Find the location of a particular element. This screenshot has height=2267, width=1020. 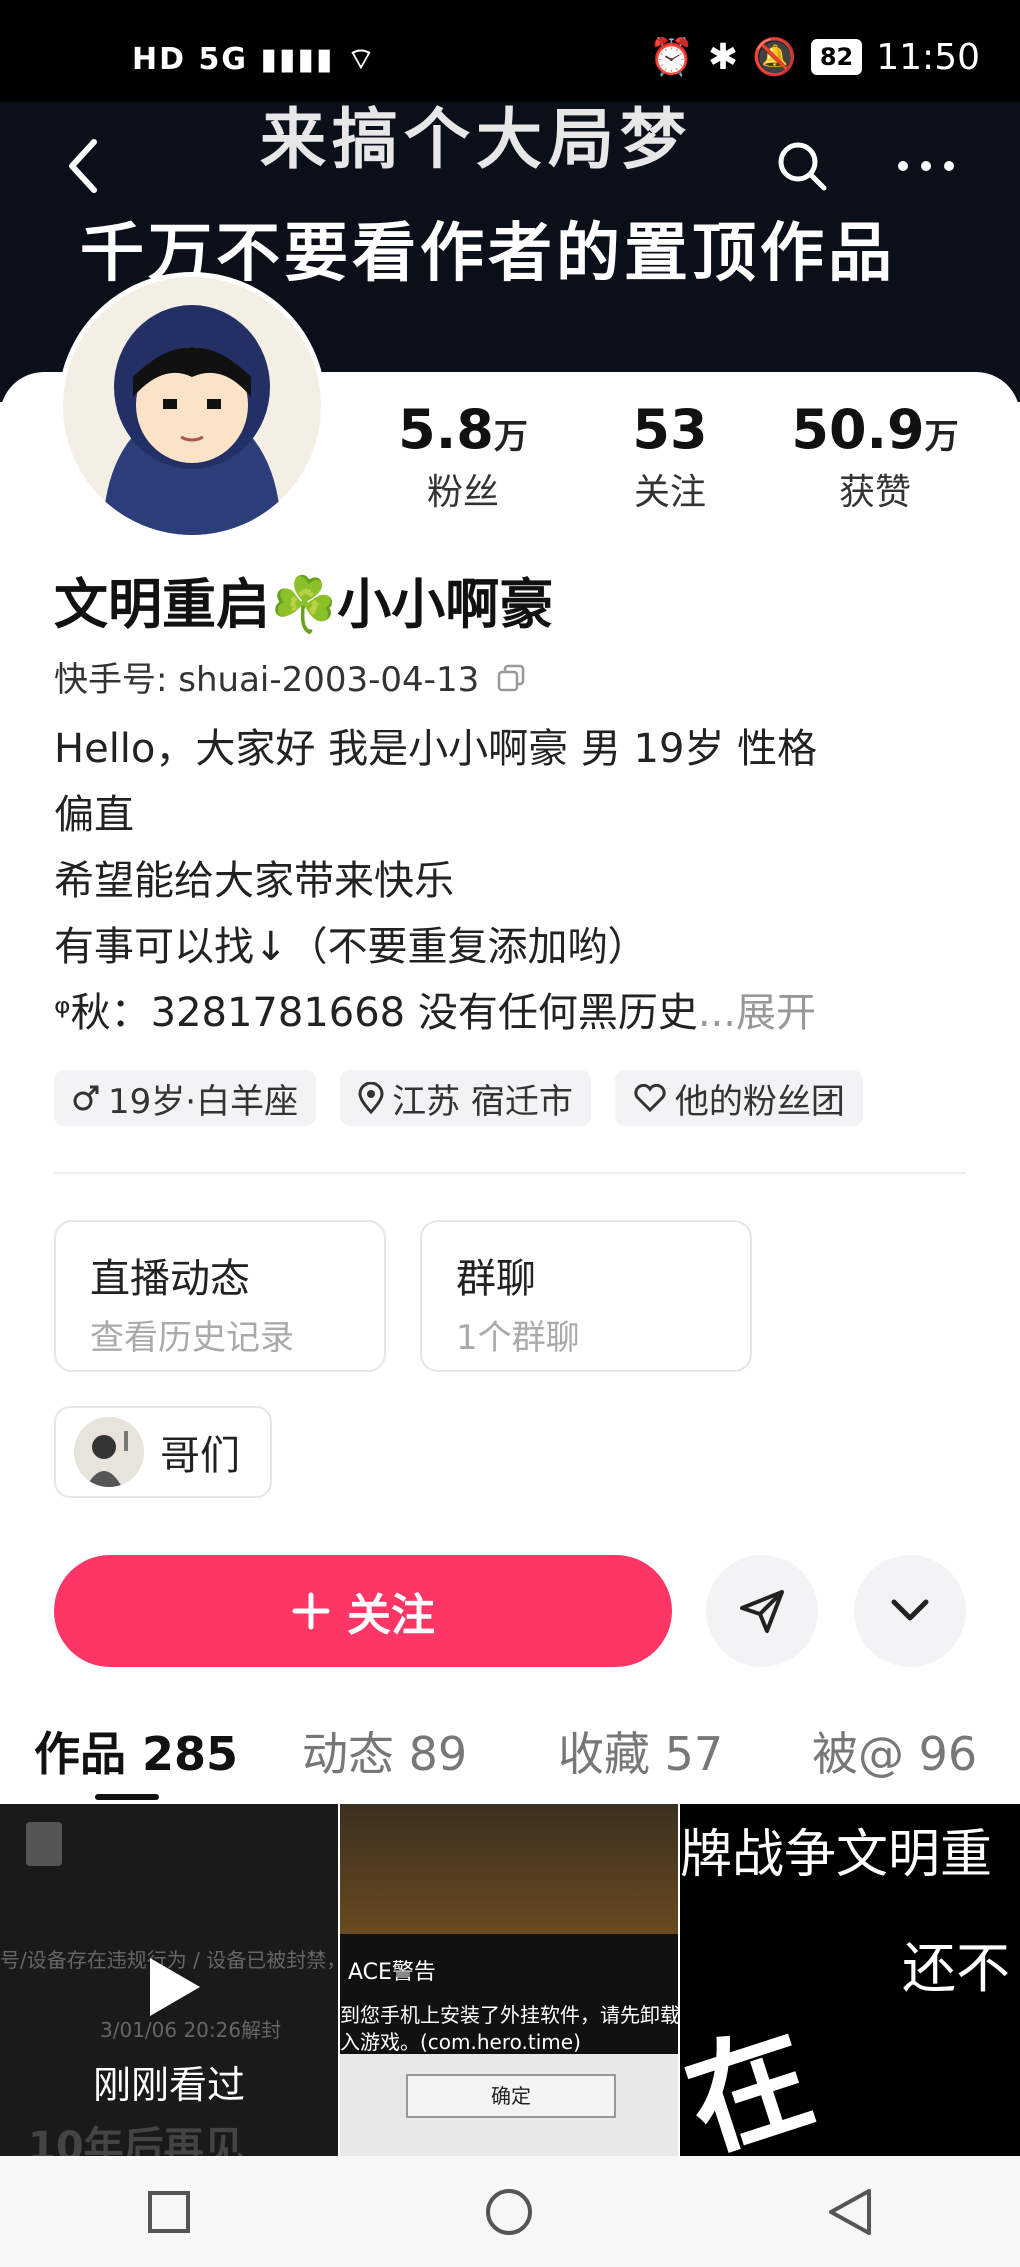

avatar-image is located at coordinates (192, 406).